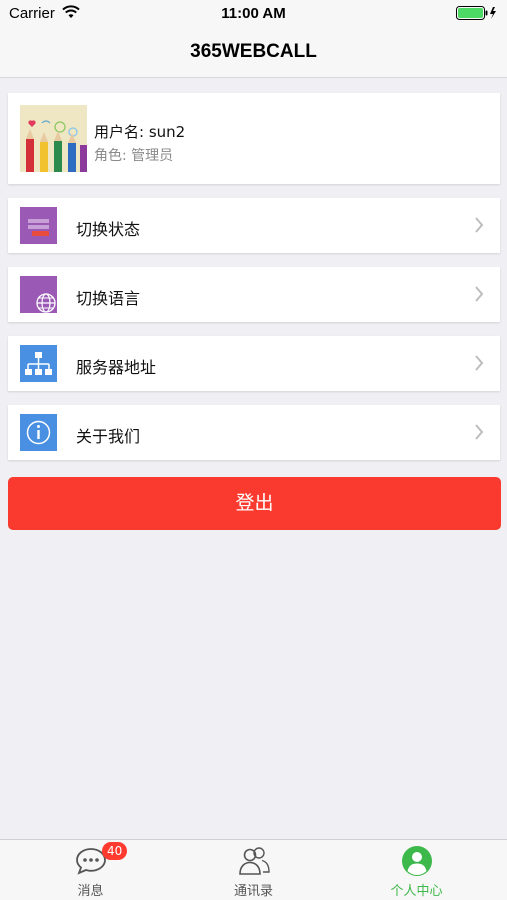  I want to click on navigation-bar: 365WEBCALL, so click(253, 53).